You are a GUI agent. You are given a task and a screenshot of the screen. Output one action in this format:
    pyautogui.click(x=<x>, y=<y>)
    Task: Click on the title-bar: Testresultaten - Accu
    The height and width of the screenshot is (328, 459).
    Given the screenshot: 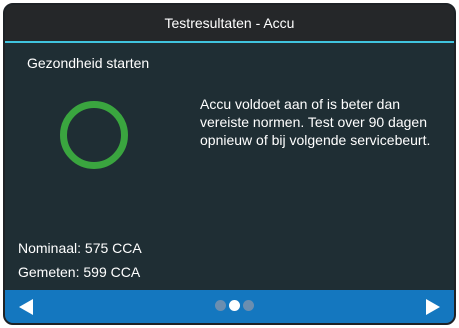 What is the action you would take?
    pyautogui.click(x=229, y=24)
    